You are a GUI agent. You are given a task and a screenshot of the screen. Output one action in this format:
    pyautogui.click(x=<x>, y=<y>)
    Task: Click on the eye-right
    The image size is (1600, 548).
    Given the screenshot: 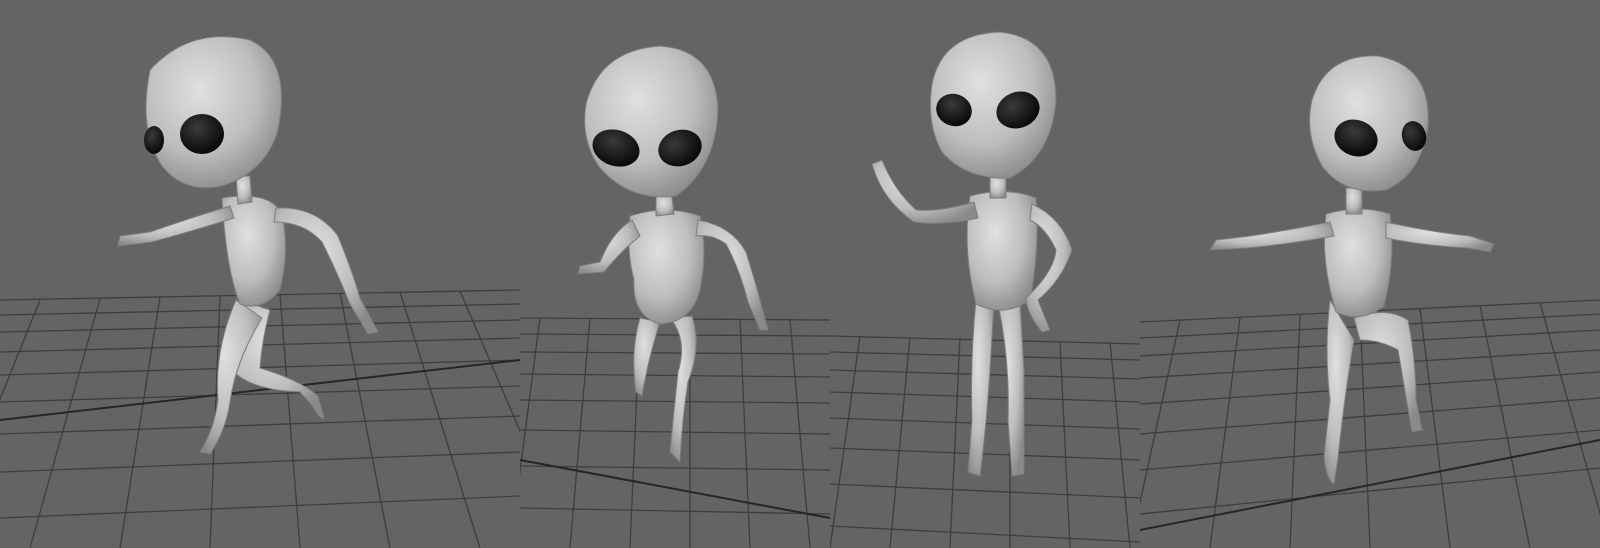 What is the action you would take?
    pyautogui.click(x=202, y=134)
    